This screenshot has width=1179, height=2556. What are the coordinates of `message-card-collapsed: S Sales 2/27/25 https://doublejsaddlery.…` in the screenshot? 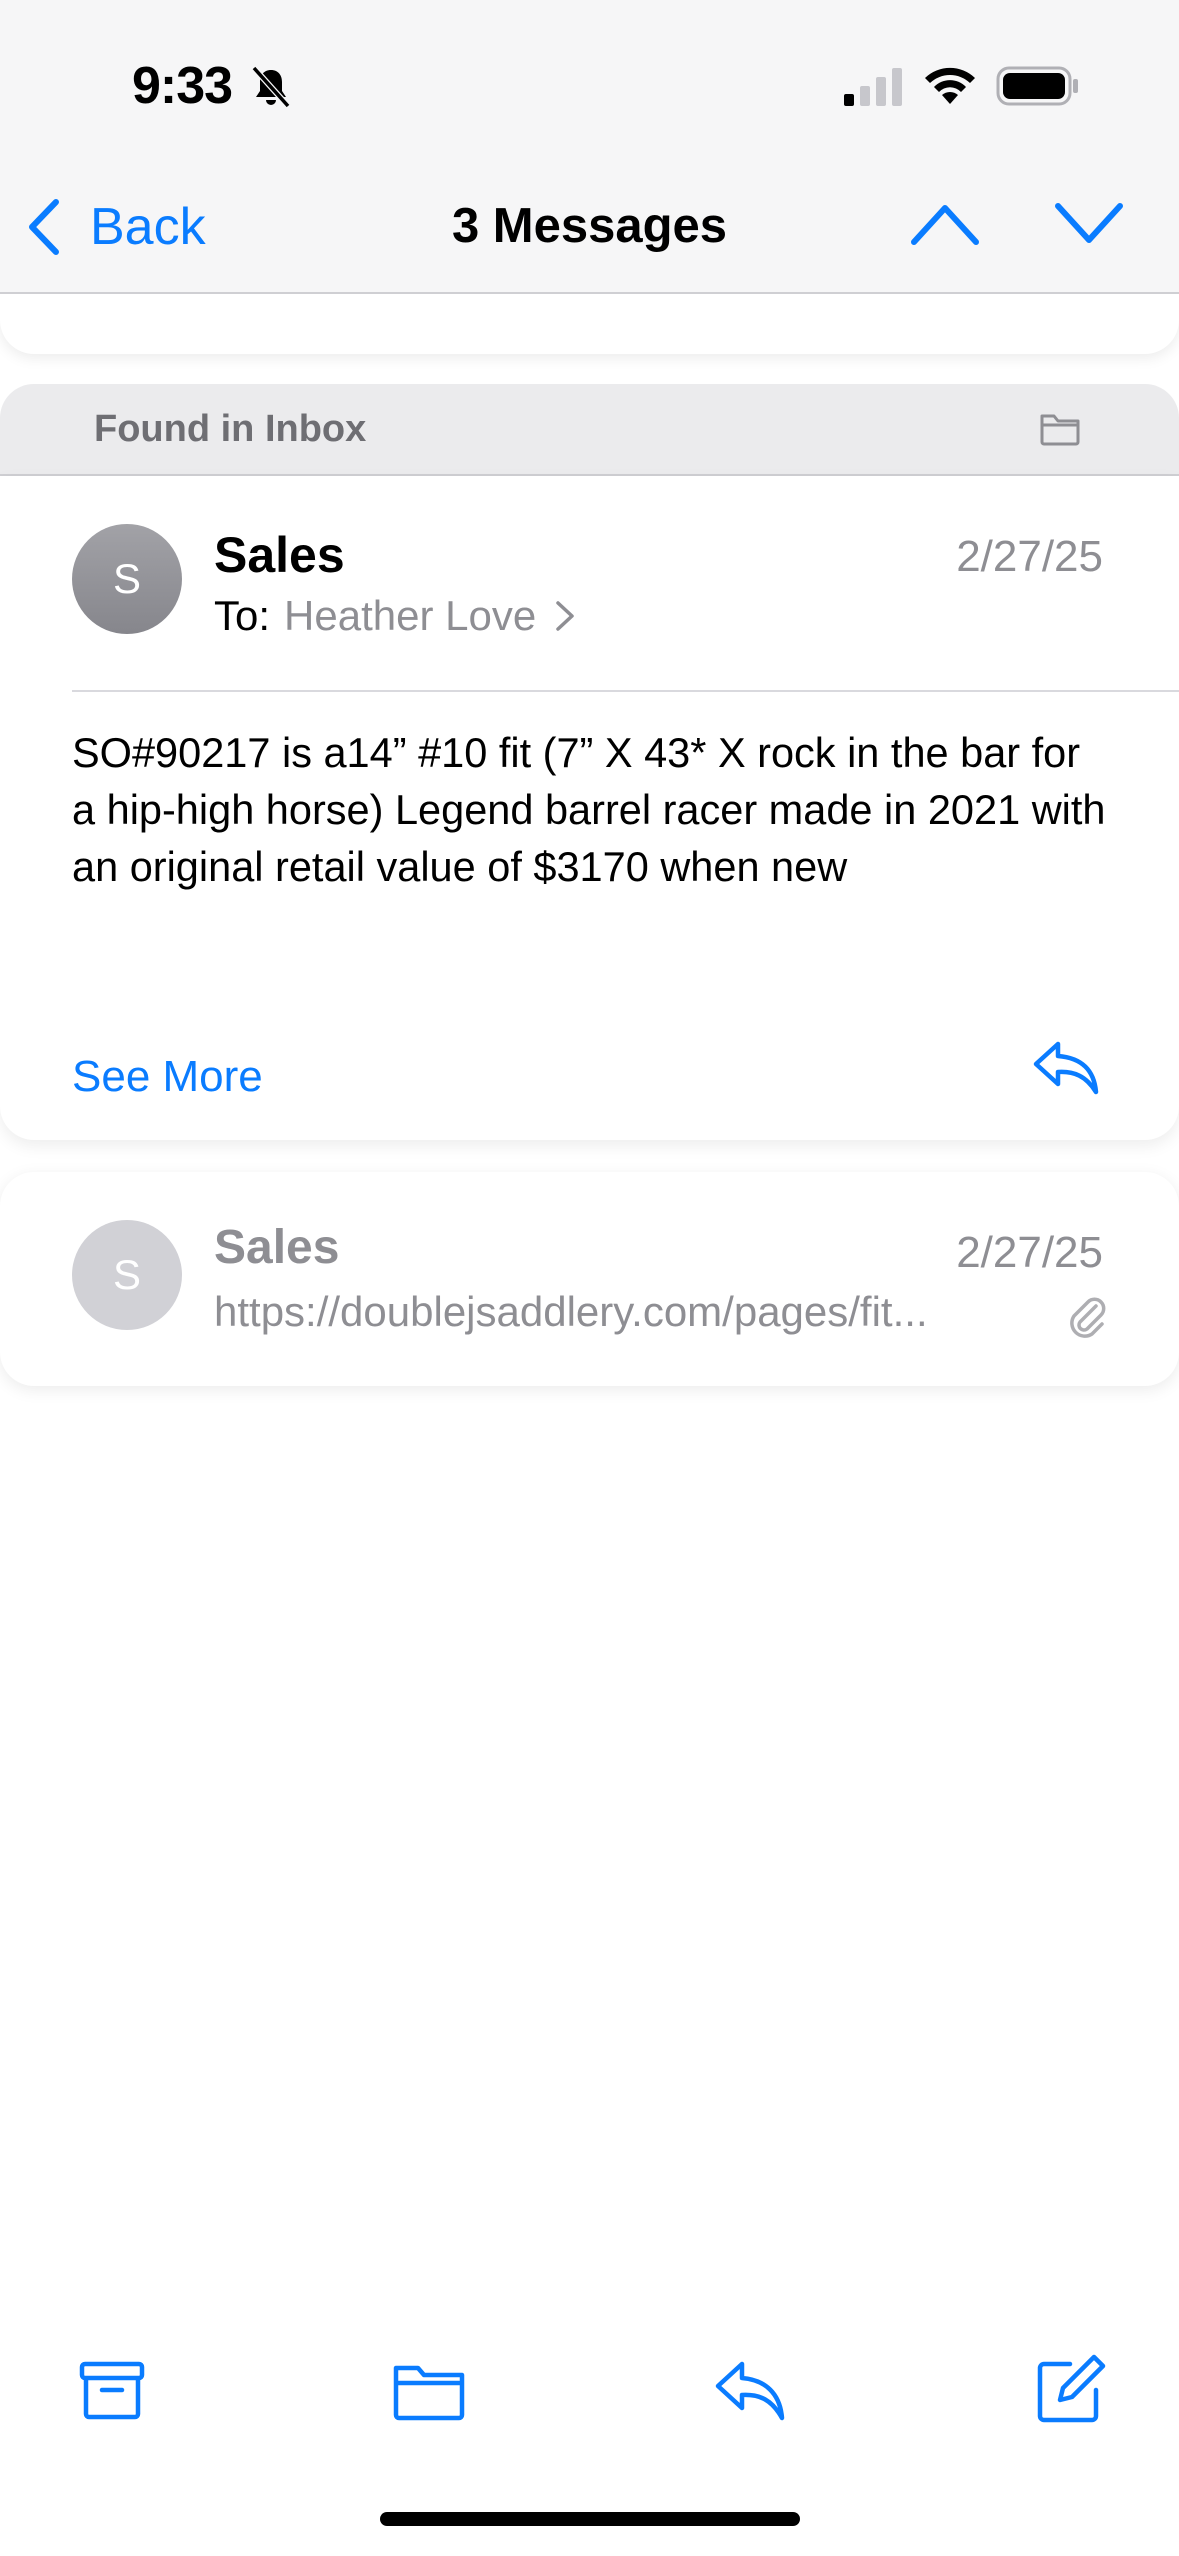 It's located at (589, 1279).